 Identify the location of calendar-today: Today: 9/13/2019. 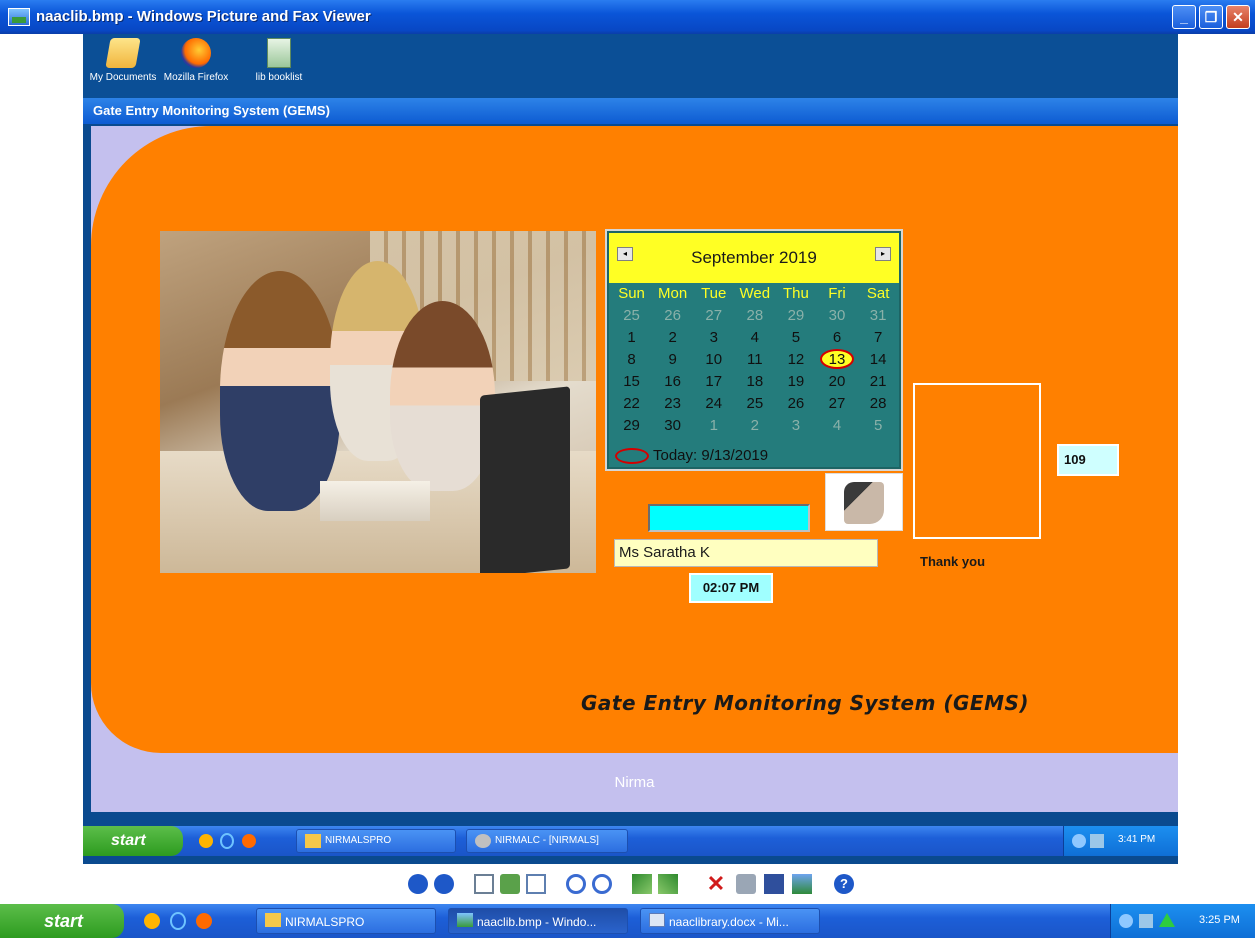
(691, 456).